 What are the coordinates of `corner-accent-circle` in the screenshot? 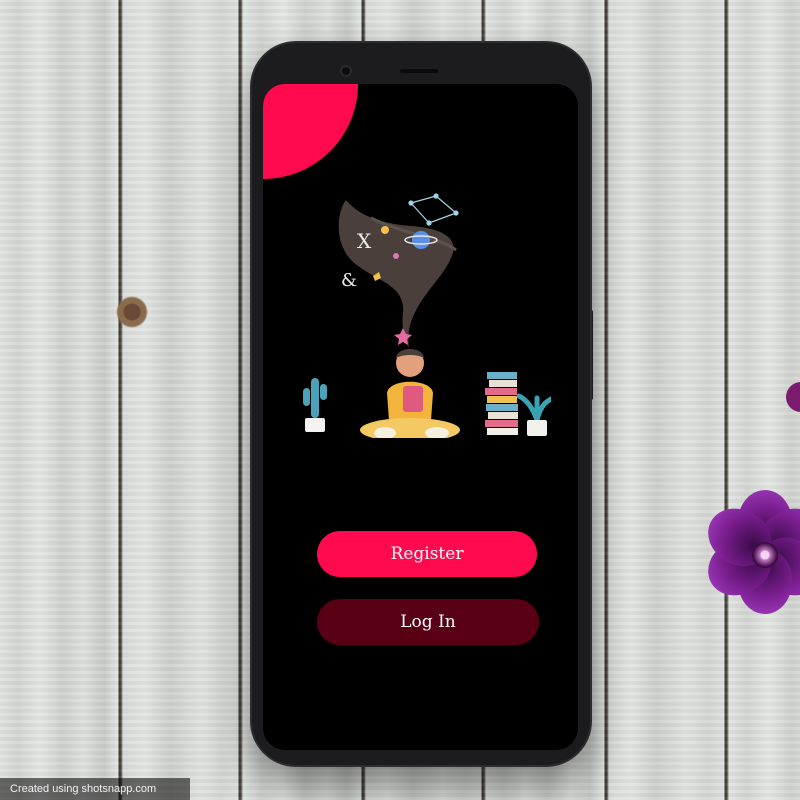 It's located at (310, 131).